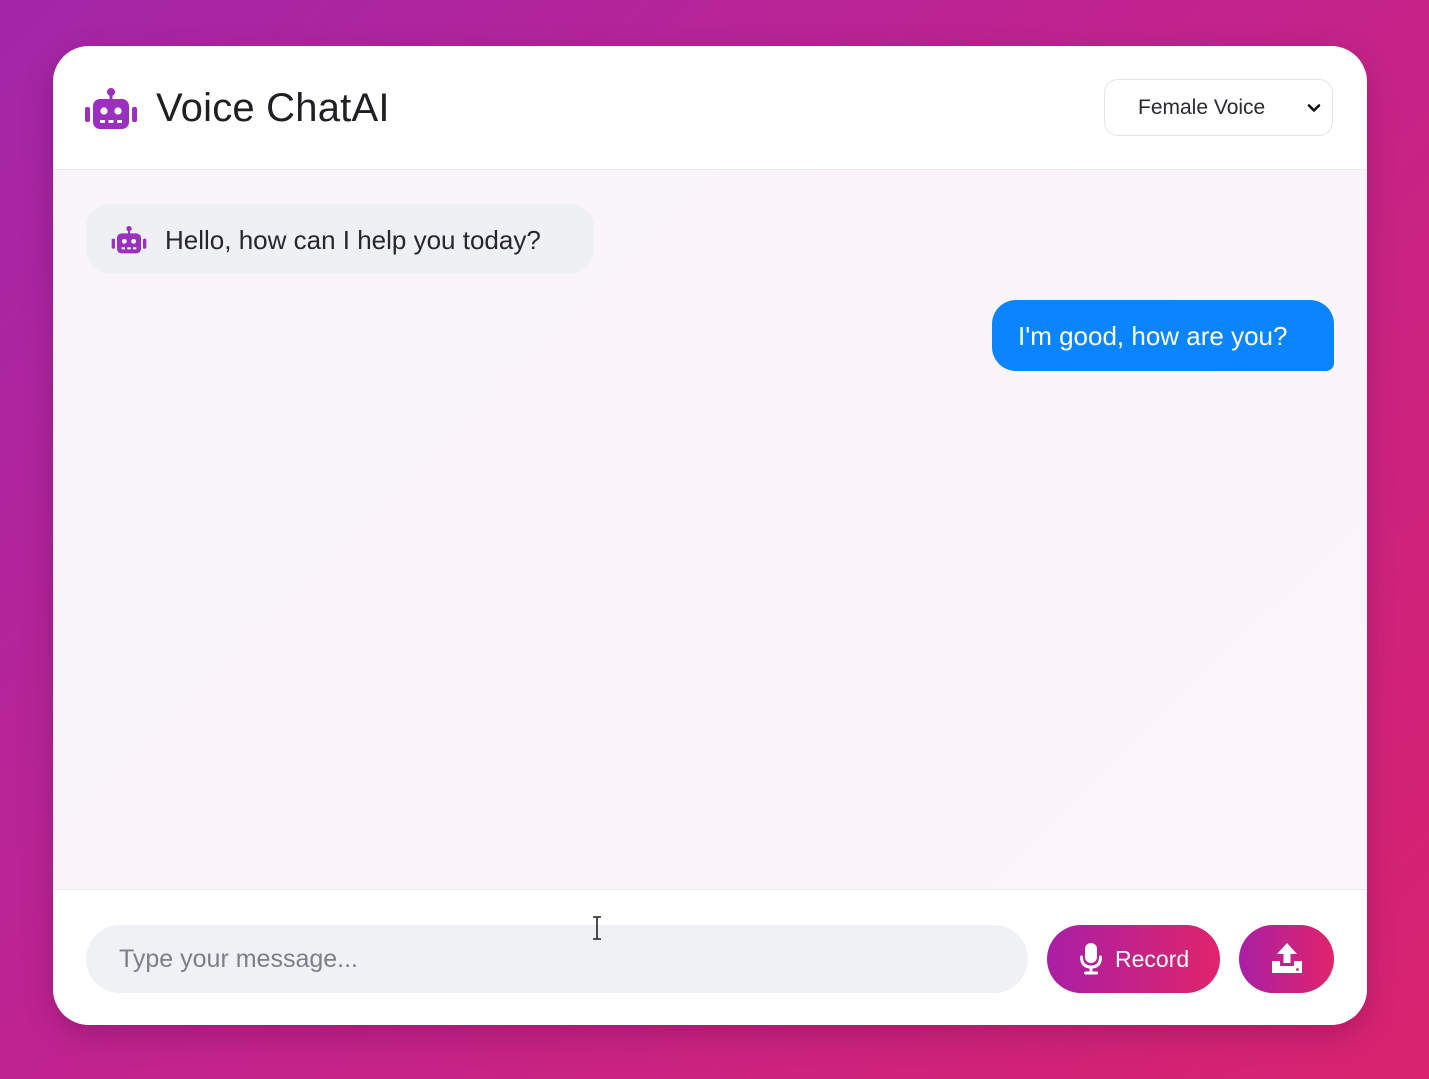 The height and width of the screenshot is (1079, 1429). I want to click on app-title: Voice ChatAI, so click(273, 108).